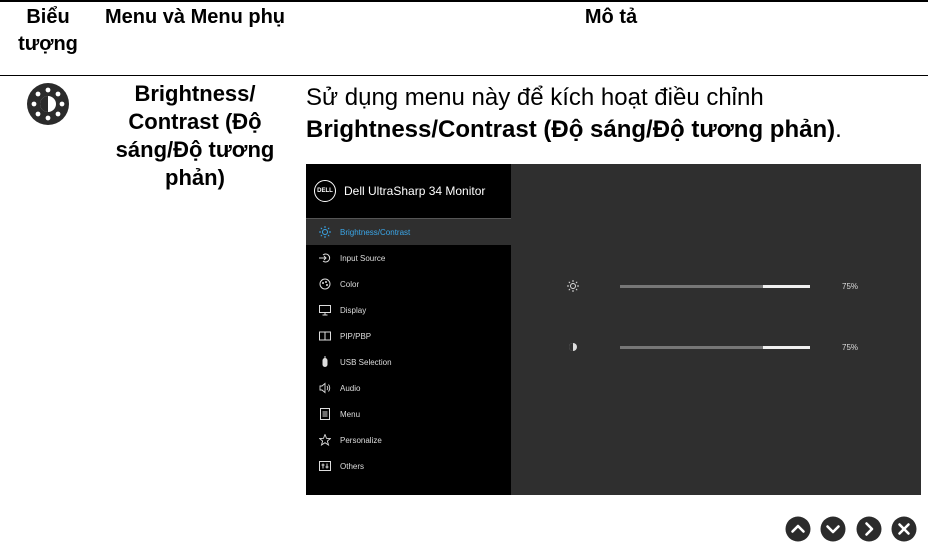 Image resolution: width=928 pixels, height=558 pixels. I want to click on osd-item-audio: Audio, so click(408, 388).